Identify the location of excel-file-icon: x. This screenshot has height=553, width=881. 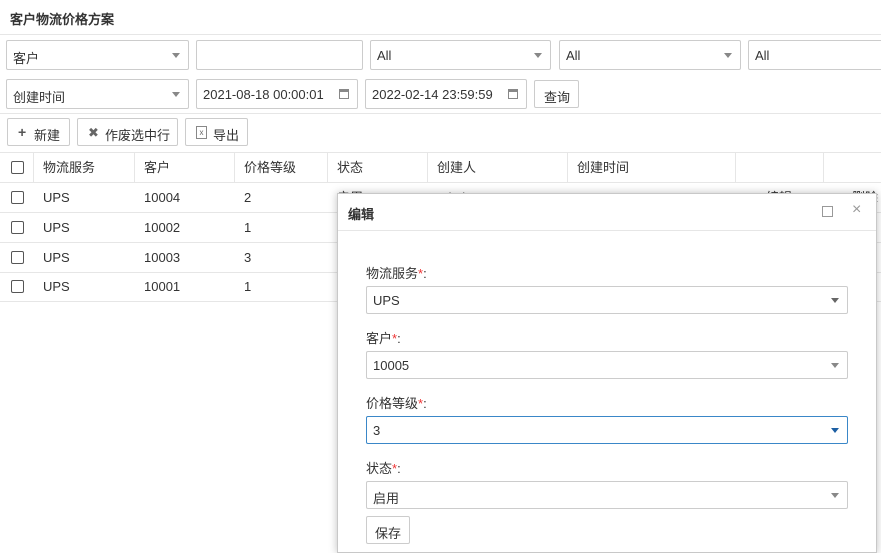
(201, 132).